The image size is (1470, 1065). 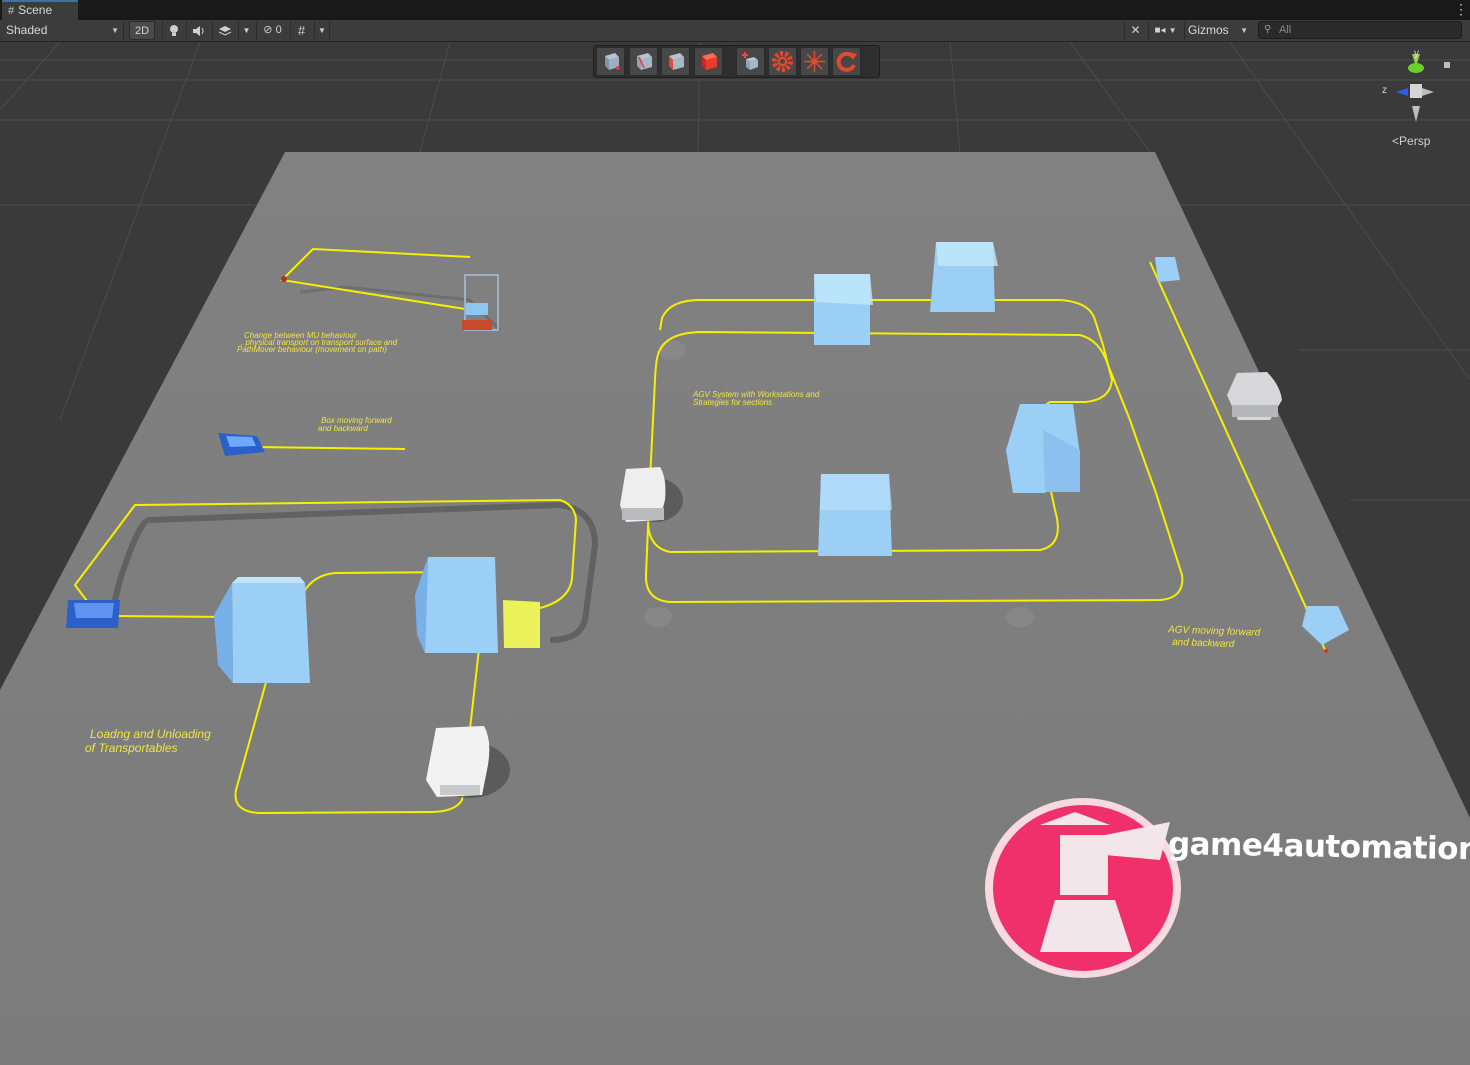 I want to click on audio-toggle-button, so click(x=198, y=30).